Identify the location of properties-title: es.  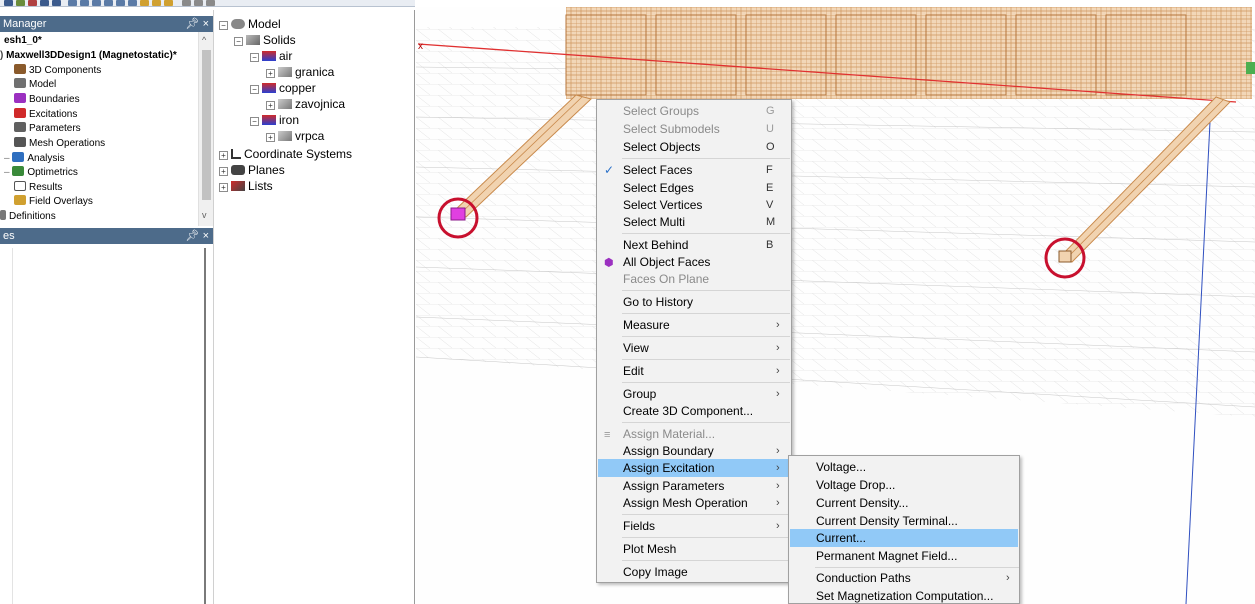
(9, 236).